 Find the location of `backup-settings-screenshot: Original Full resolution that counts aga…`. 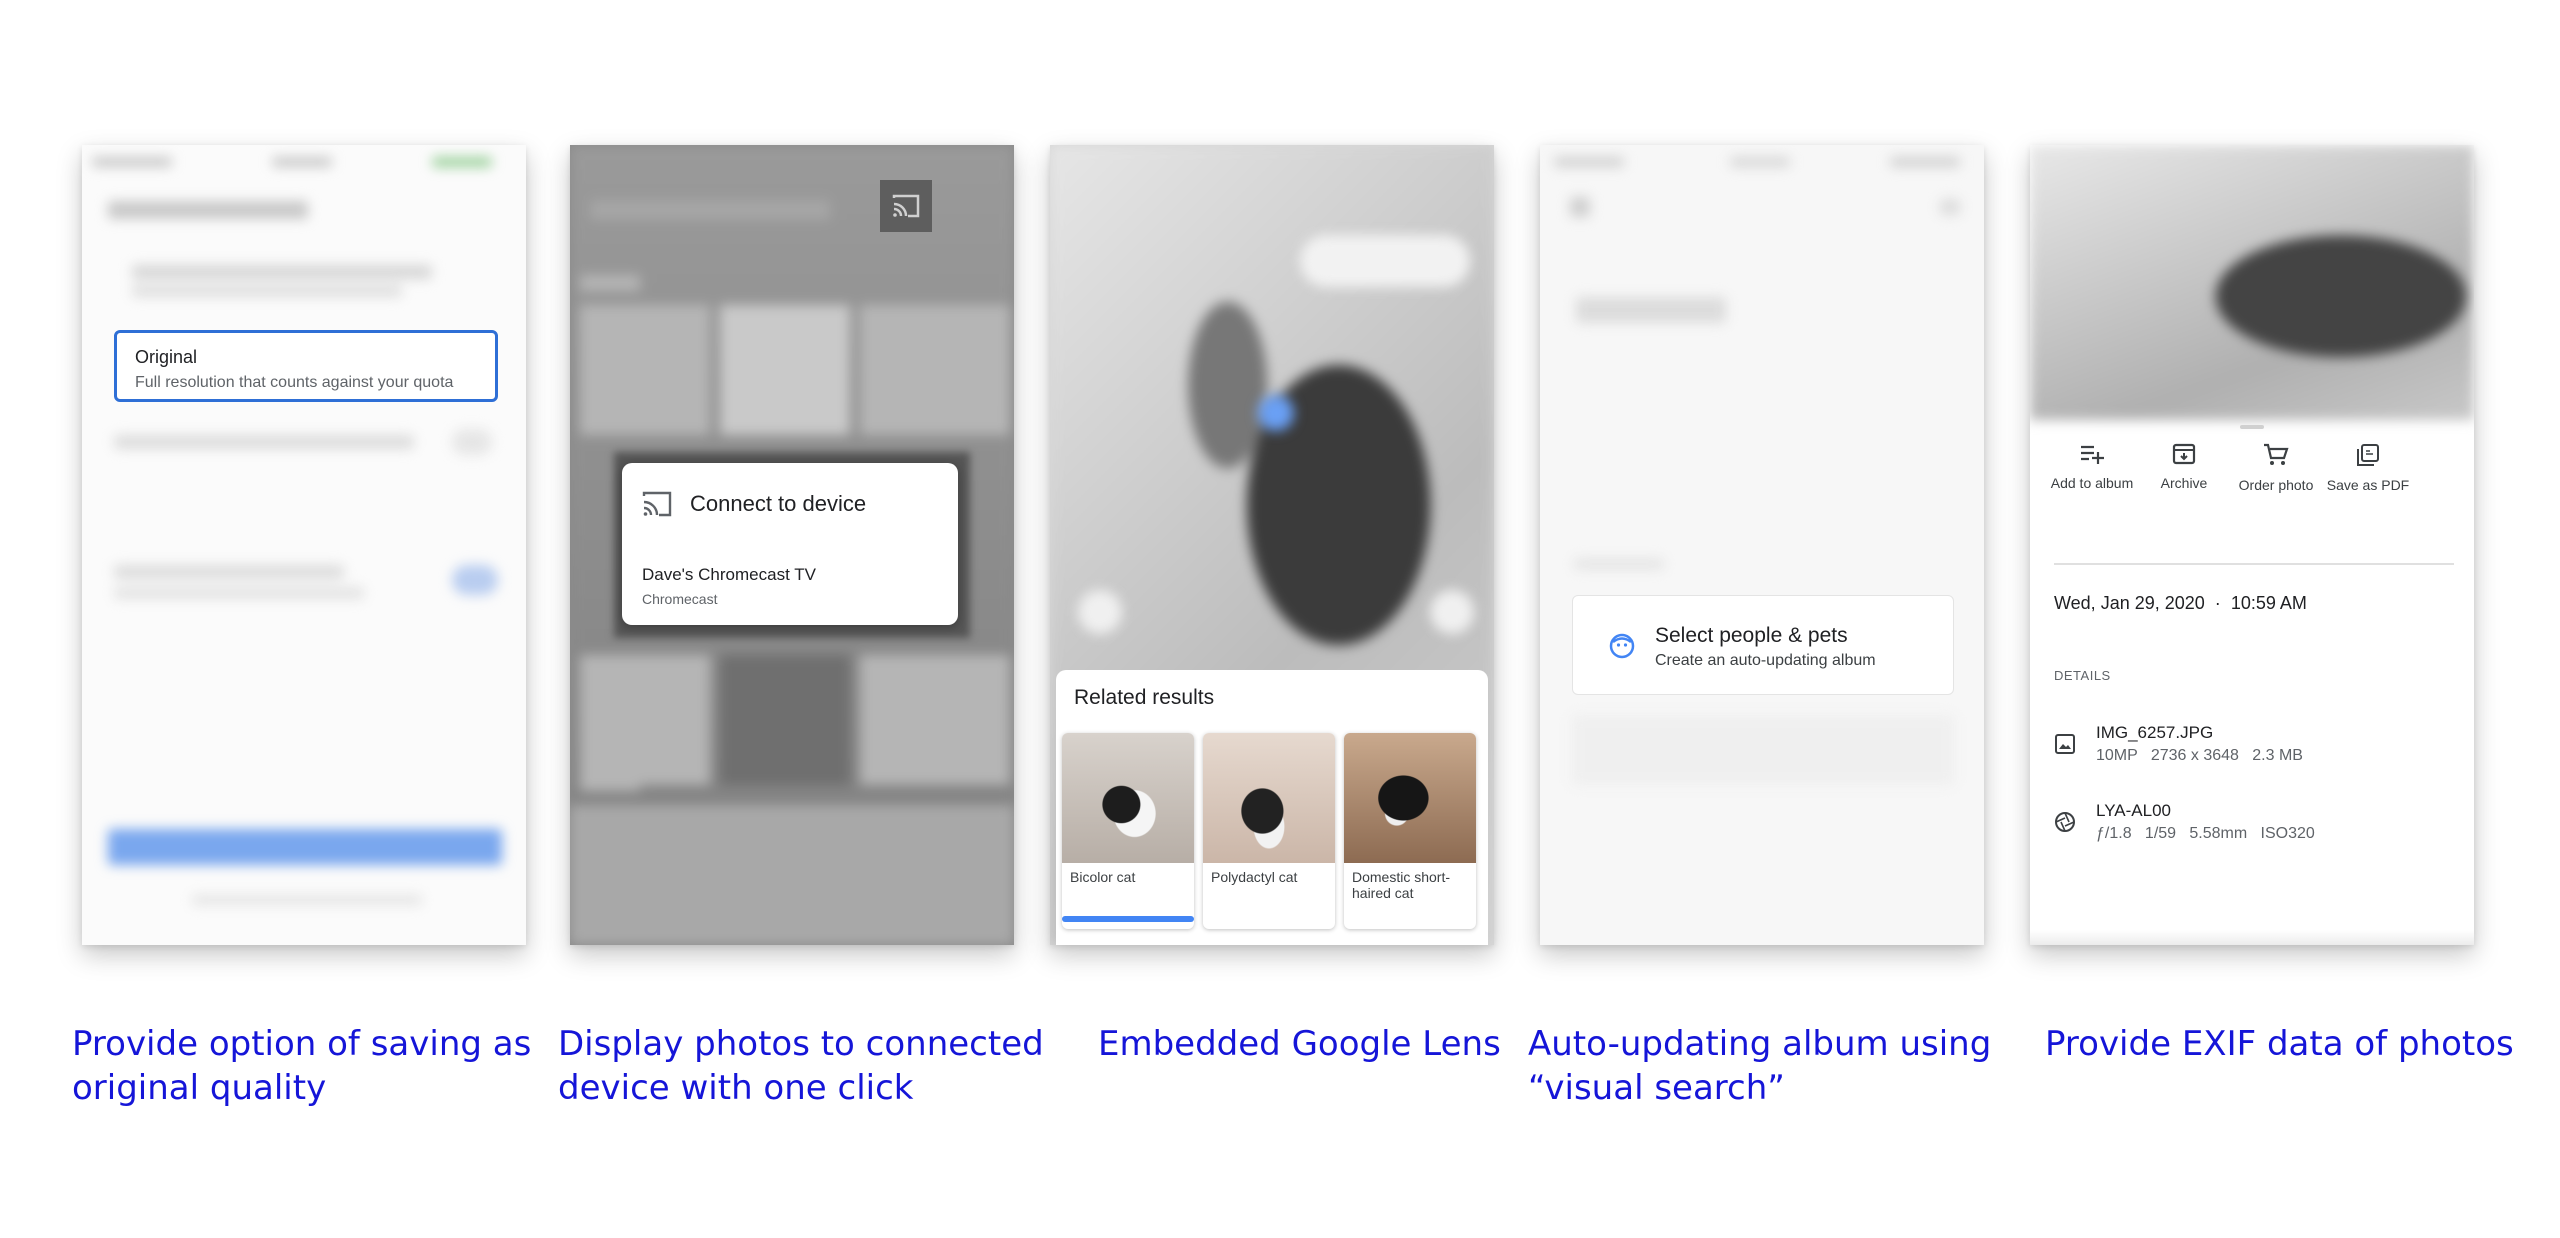

backup-settings-screenshot: Original Full resolution that counts aga… is located at coordinates (304, 545).